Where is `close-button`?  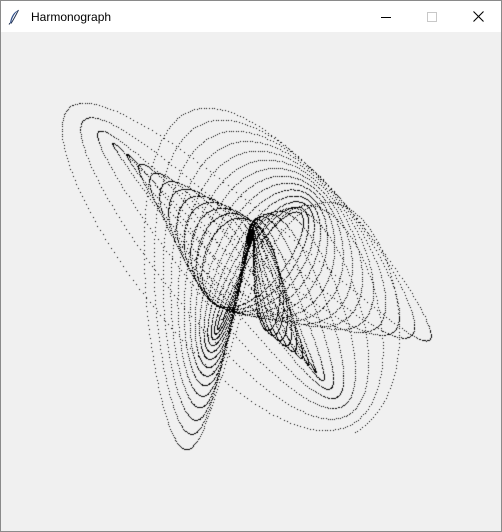
close-button is located at coordinates (478, 16).